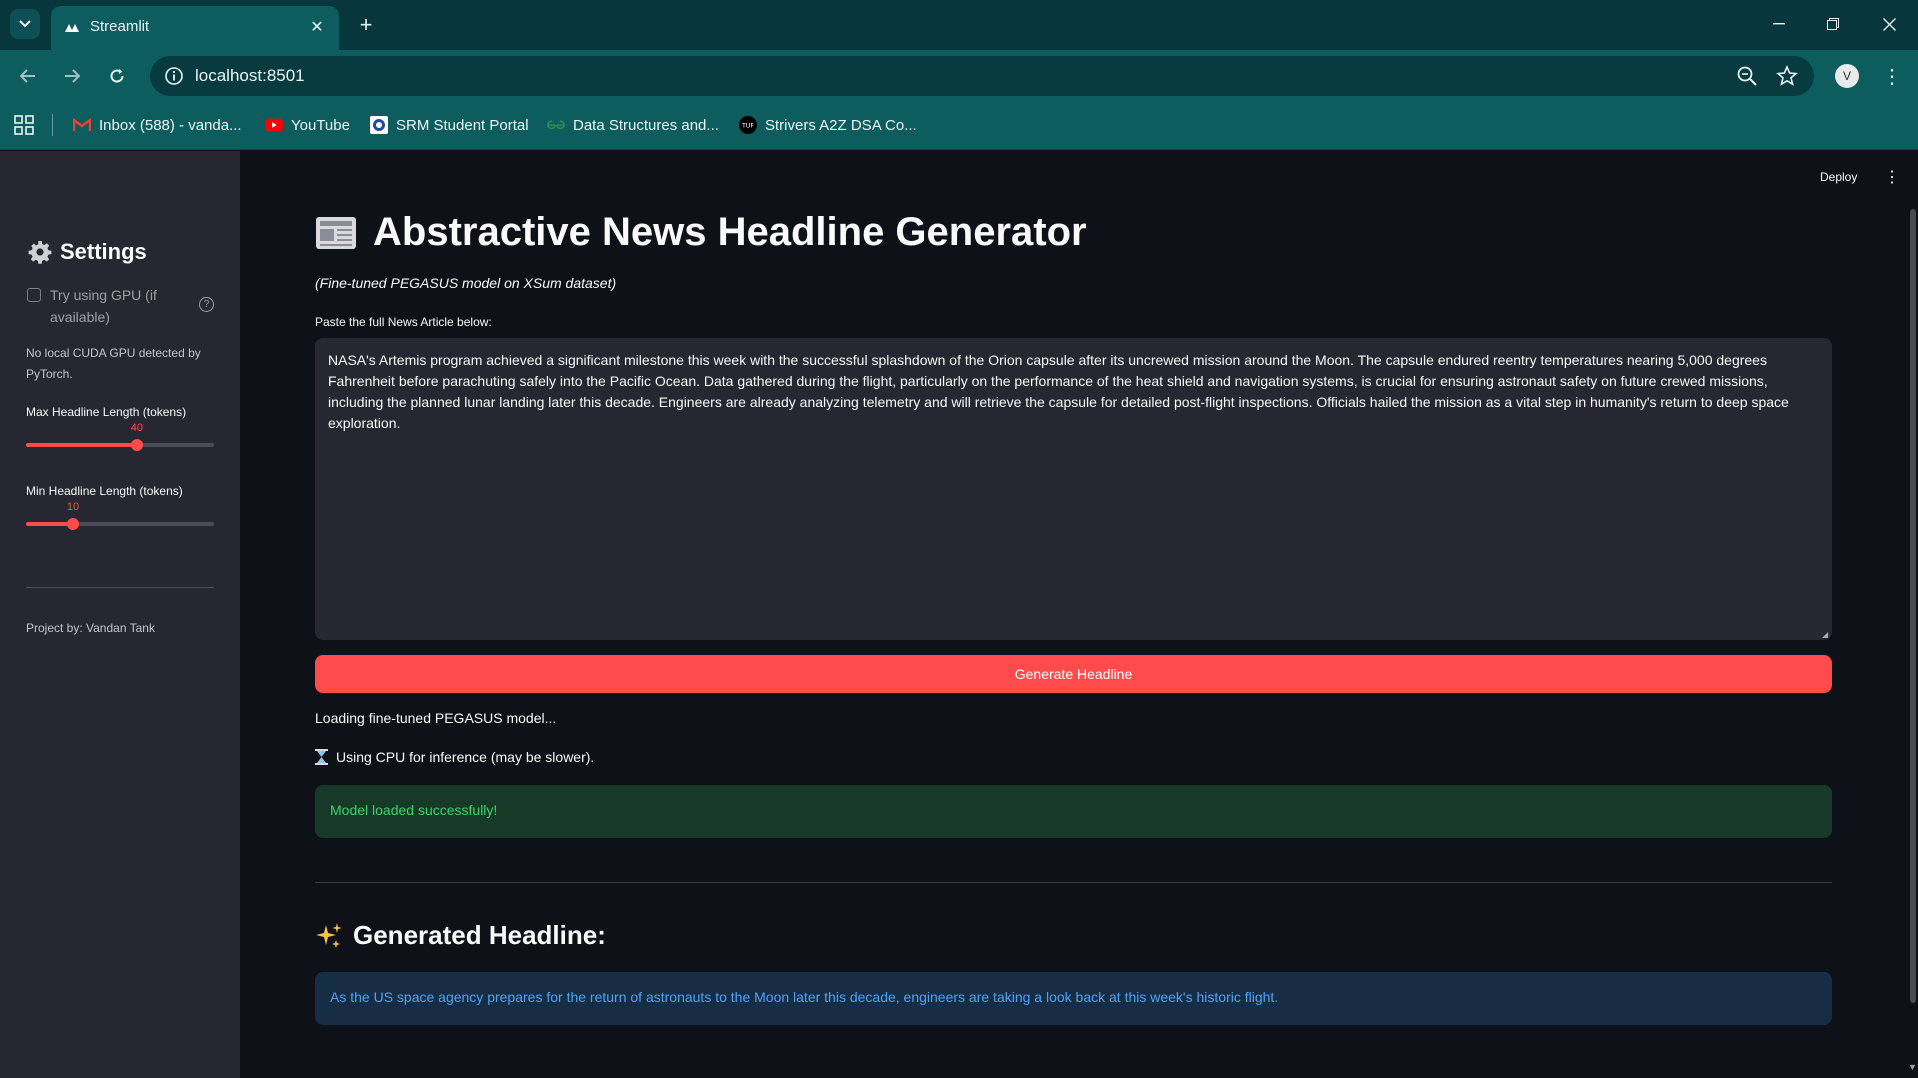 The width and height of the screenshot is (1918, 1078). What do you see at coordinates (307, 125) in the screenshot?
I see `bookmark-youtube: YouTube` at bounding box center [307, 125].